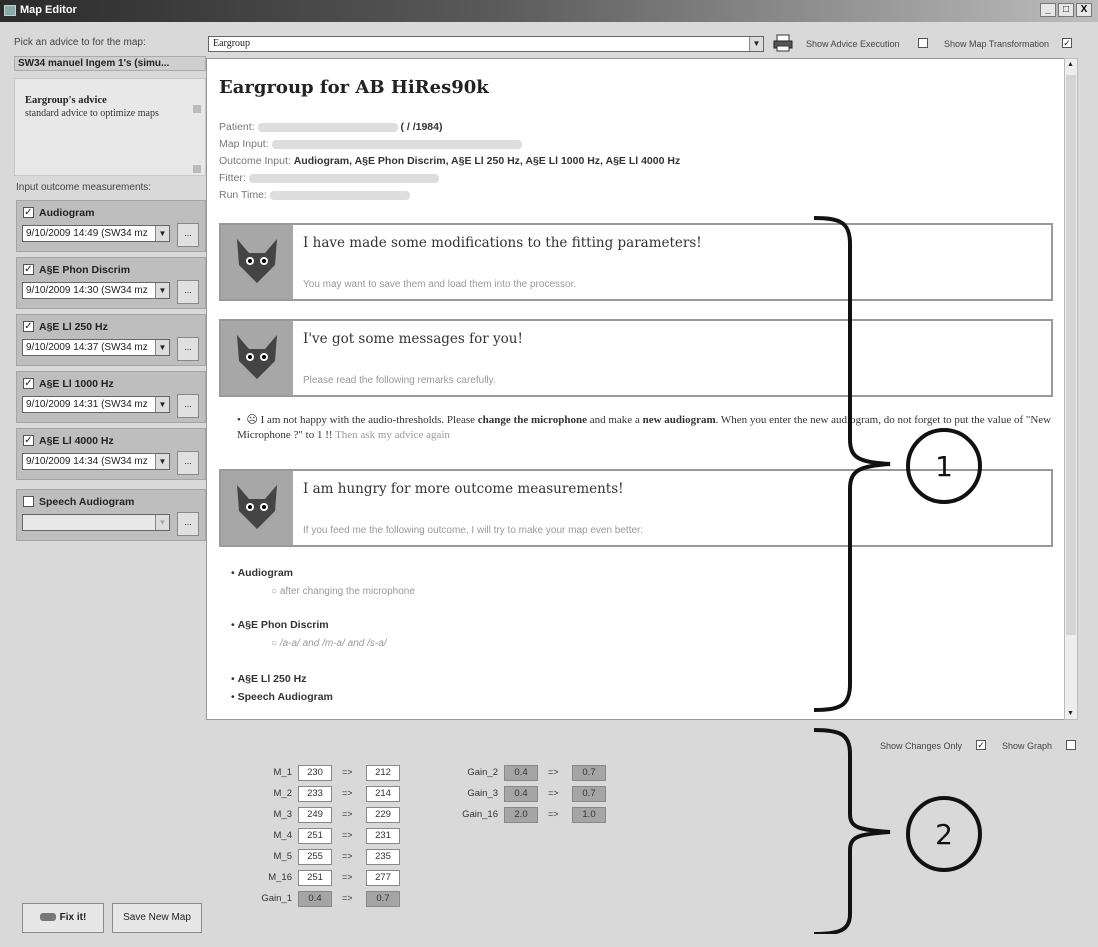 This screenshot has height=947, width=1098. I want to click on fitter-line: Fitter:, so click(329, 178).